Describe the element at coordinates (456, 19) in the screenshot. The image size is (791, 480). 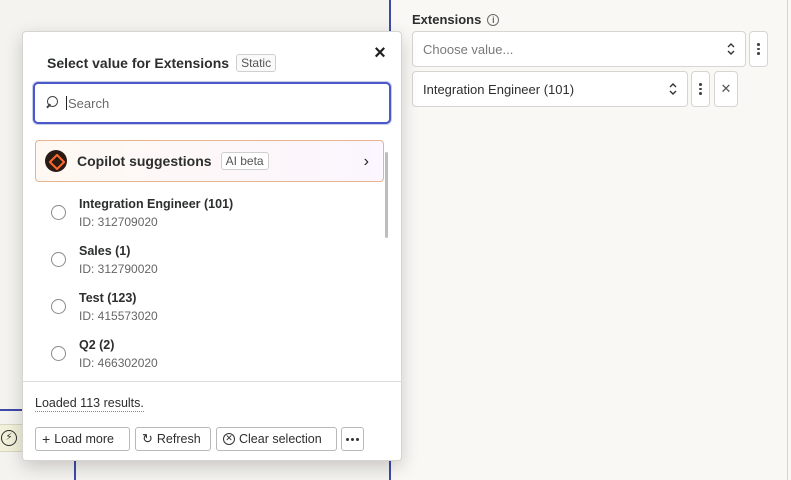
I see `extensions-field-label: Extensions i` at that location.